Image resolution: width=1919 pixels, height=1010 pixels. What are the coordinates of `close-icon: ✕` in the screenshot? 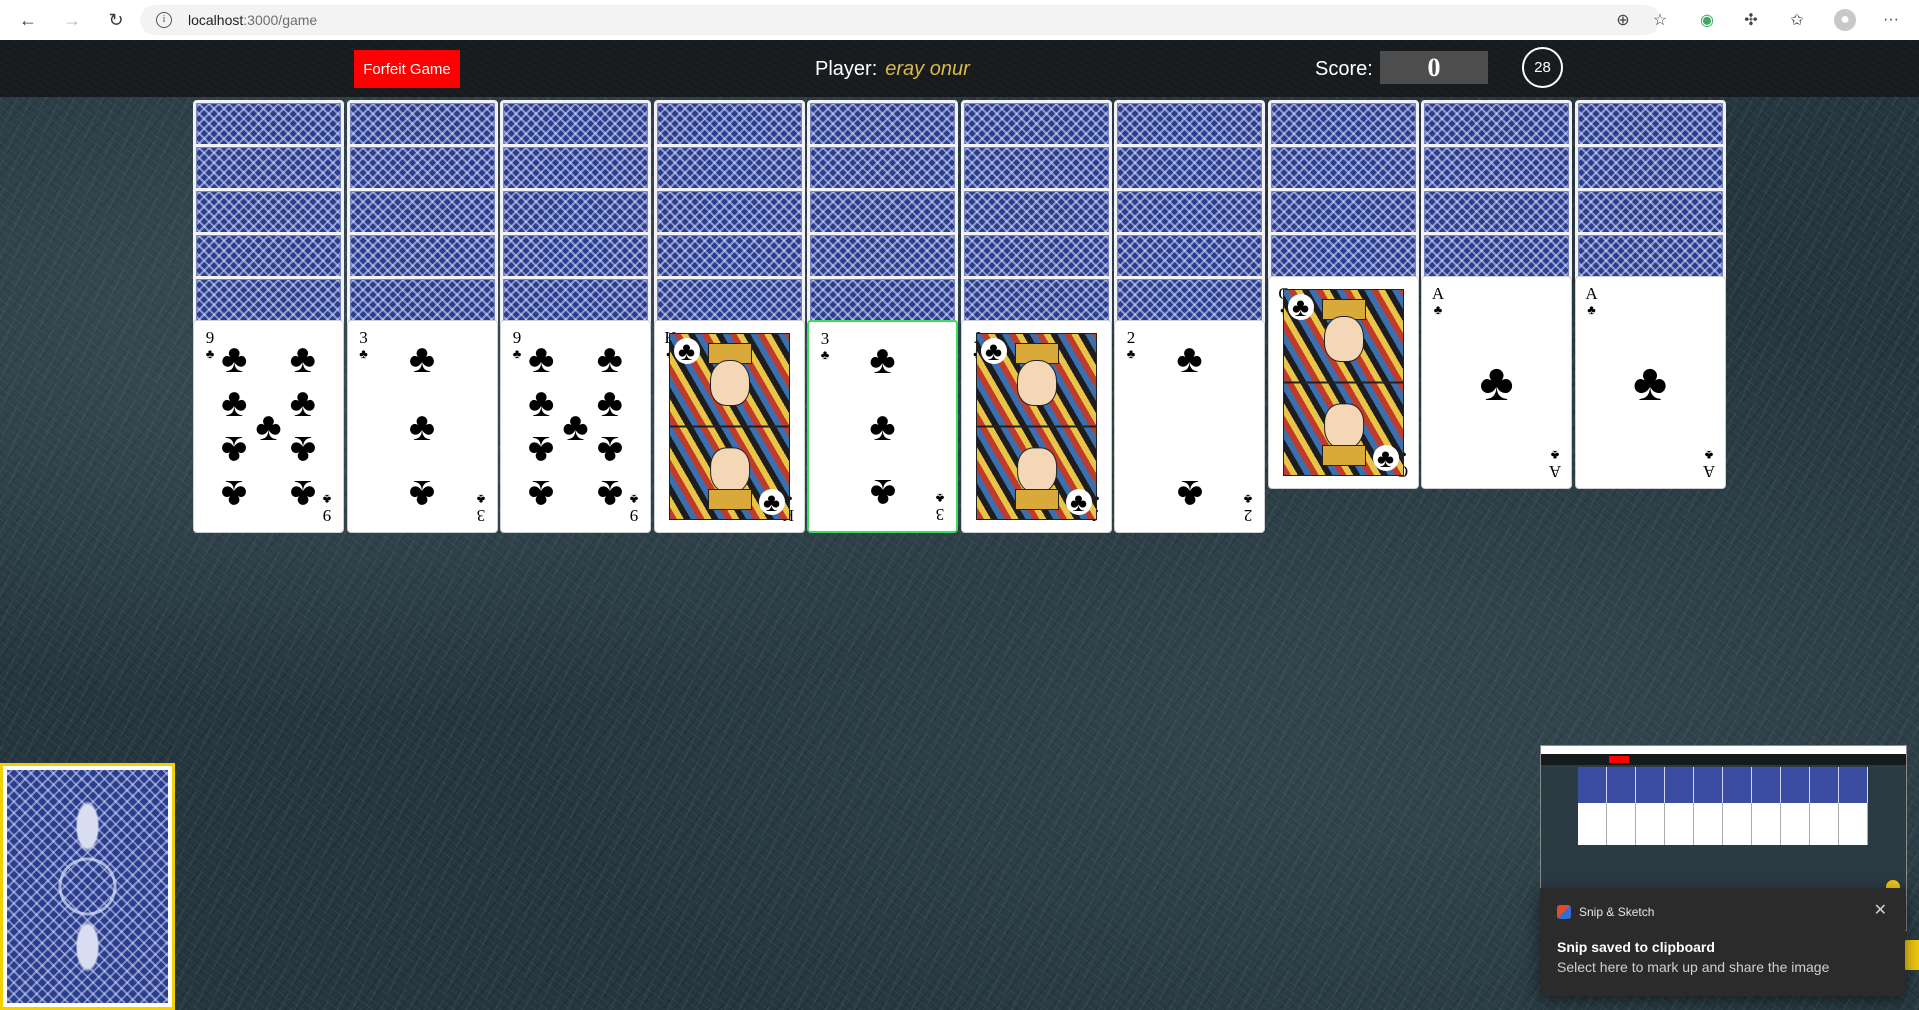 It's located at (1880, 910).